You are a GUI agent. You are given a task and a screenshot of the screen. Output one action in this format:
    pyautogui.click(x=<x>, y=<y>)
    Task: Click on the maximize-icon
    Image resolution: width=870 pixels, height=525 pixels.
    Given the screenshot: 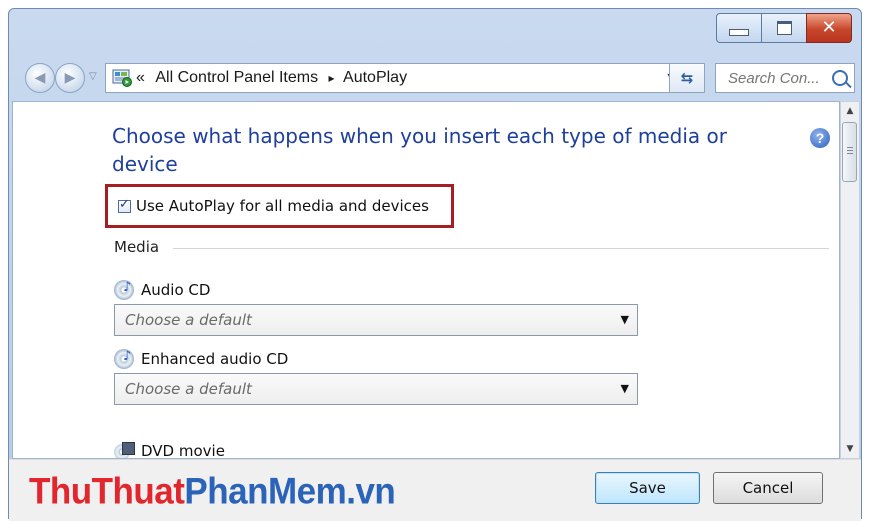 What is the action you would take?
    pyautogui.click(x=784, y=28)
    